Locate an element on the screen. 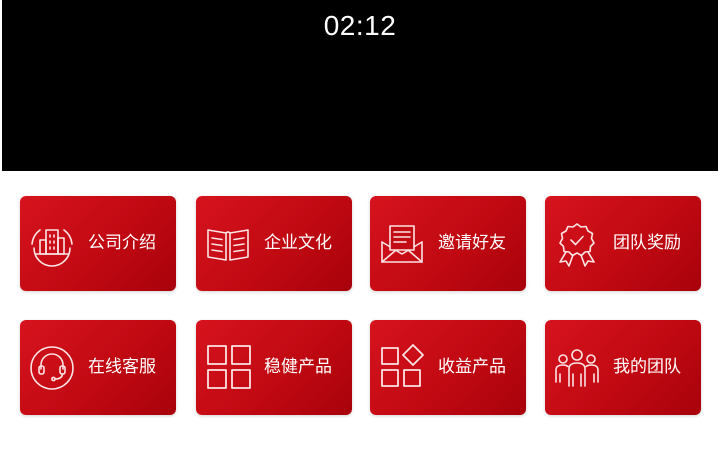  menu-item-culture: 企业文化 is located at coordinates (274, 243).